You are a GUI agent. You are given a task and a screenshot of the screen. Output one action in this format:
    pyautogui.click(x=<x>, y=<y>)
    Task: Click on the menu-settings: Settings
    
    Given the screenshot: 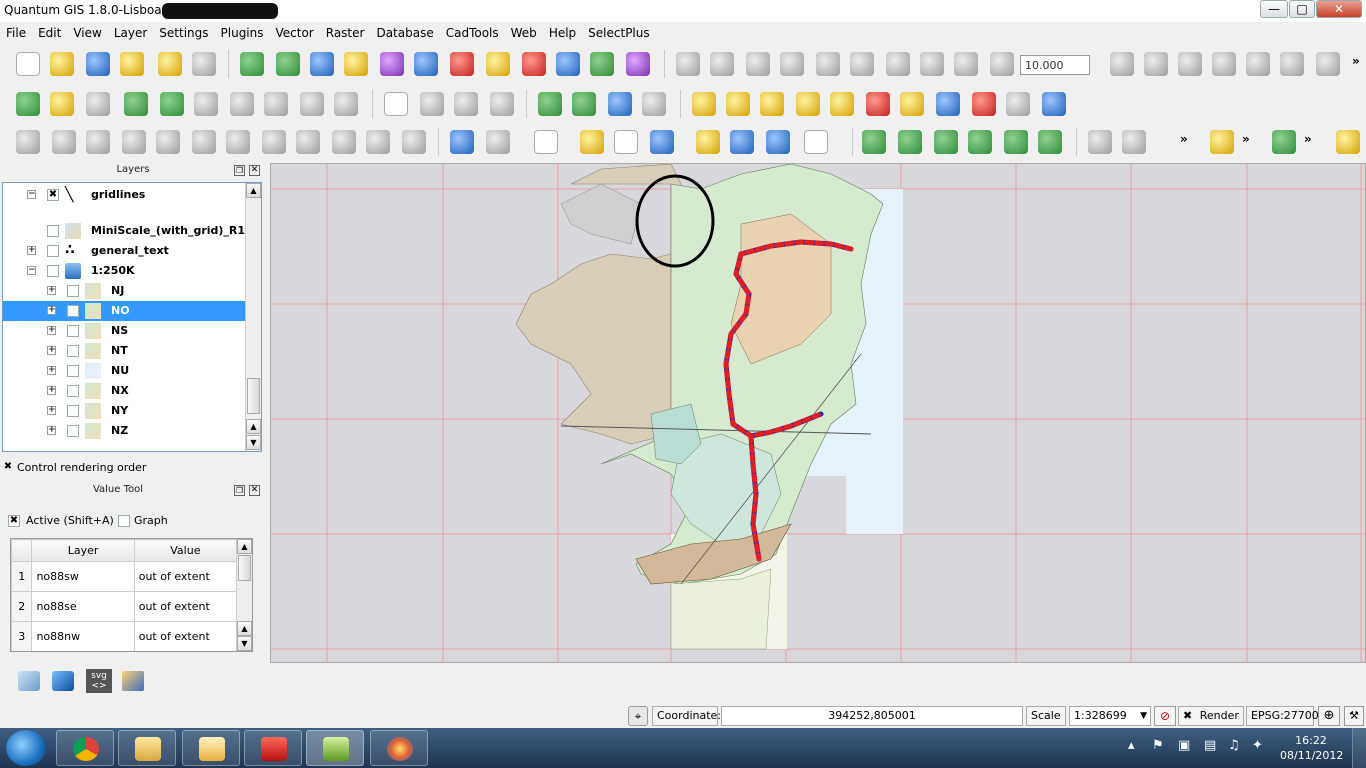 What is the action you would take?
    pyautogui.click(x=183, y=33)
    